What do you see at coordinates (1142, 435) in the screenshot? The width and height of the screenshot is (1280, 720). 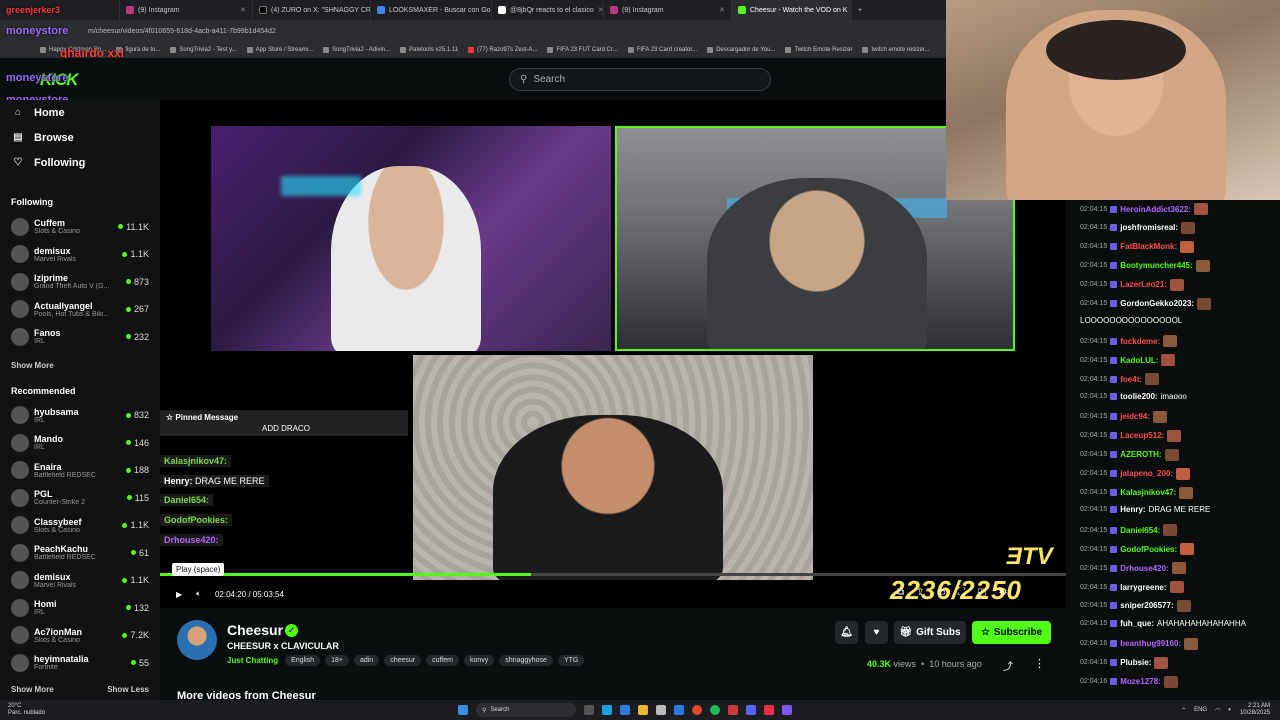 I see `chat-username: Laceup512:` at bounding box center [1142, 435].